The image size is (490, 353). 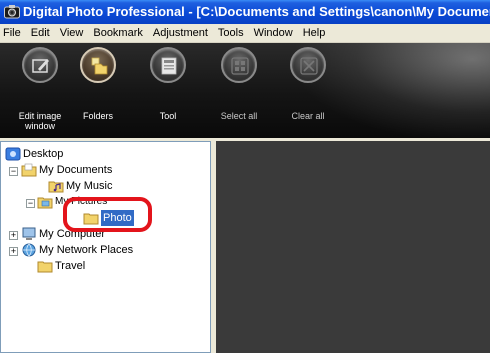 What do you see at coordinates (239, 65) in the screenshot?
I see `select-all-icon` at bounding box center [239, 65].